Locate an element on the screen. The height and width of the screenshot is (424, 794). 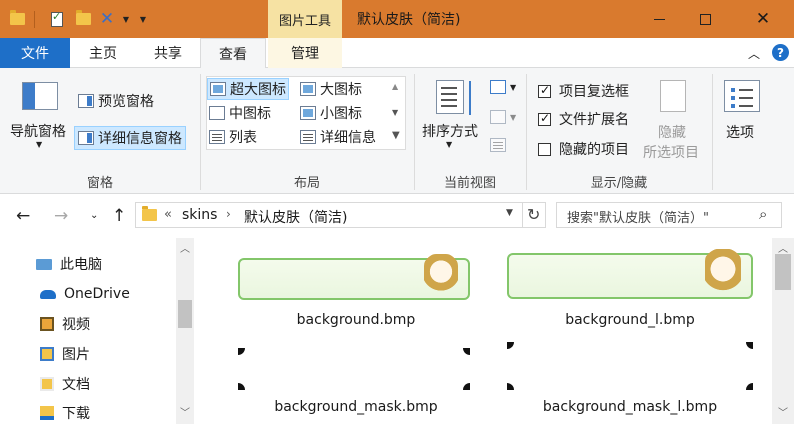
help-icon: ? is located at coordinates (780, 52).